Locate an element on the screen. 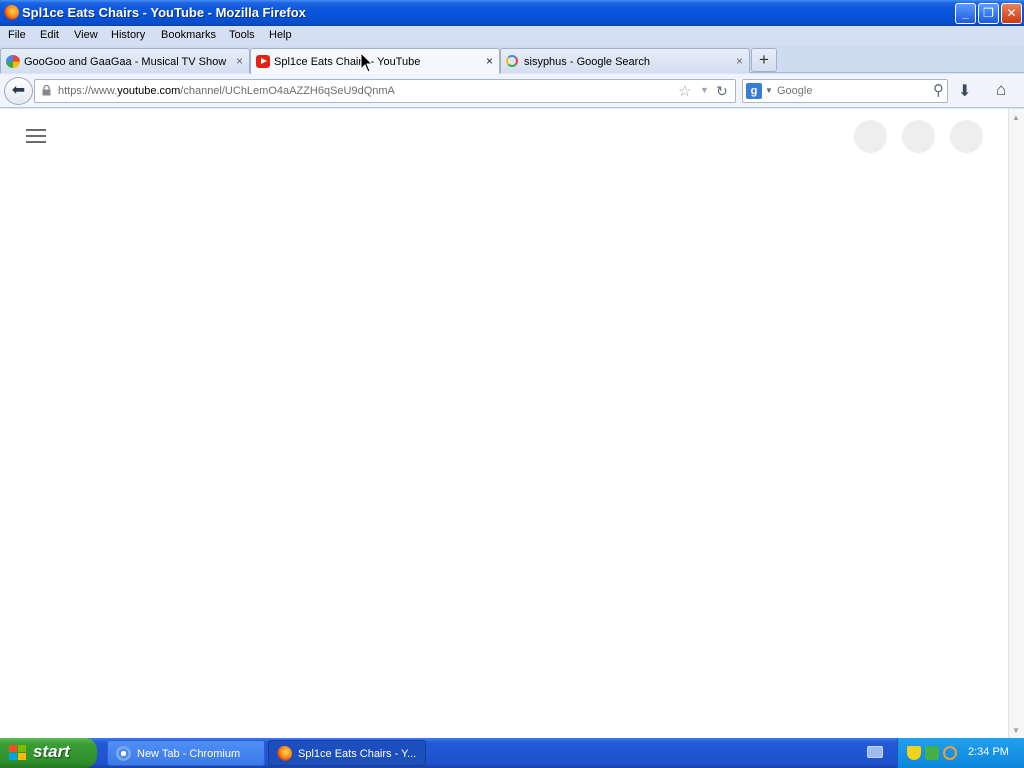  home-icon: ⌂ is located at coordinates (1001, 90).